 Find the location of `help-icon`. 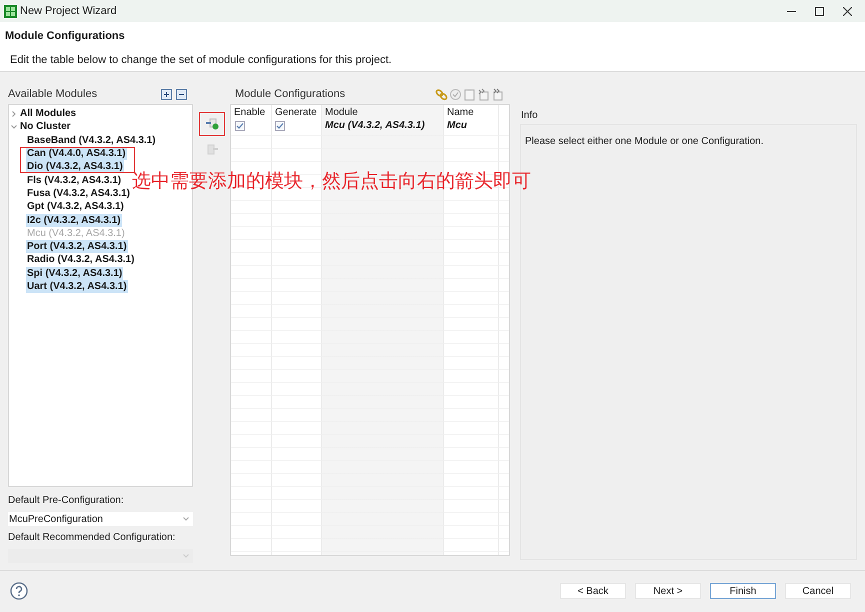

help-icon is located at coordinates (19, 591).